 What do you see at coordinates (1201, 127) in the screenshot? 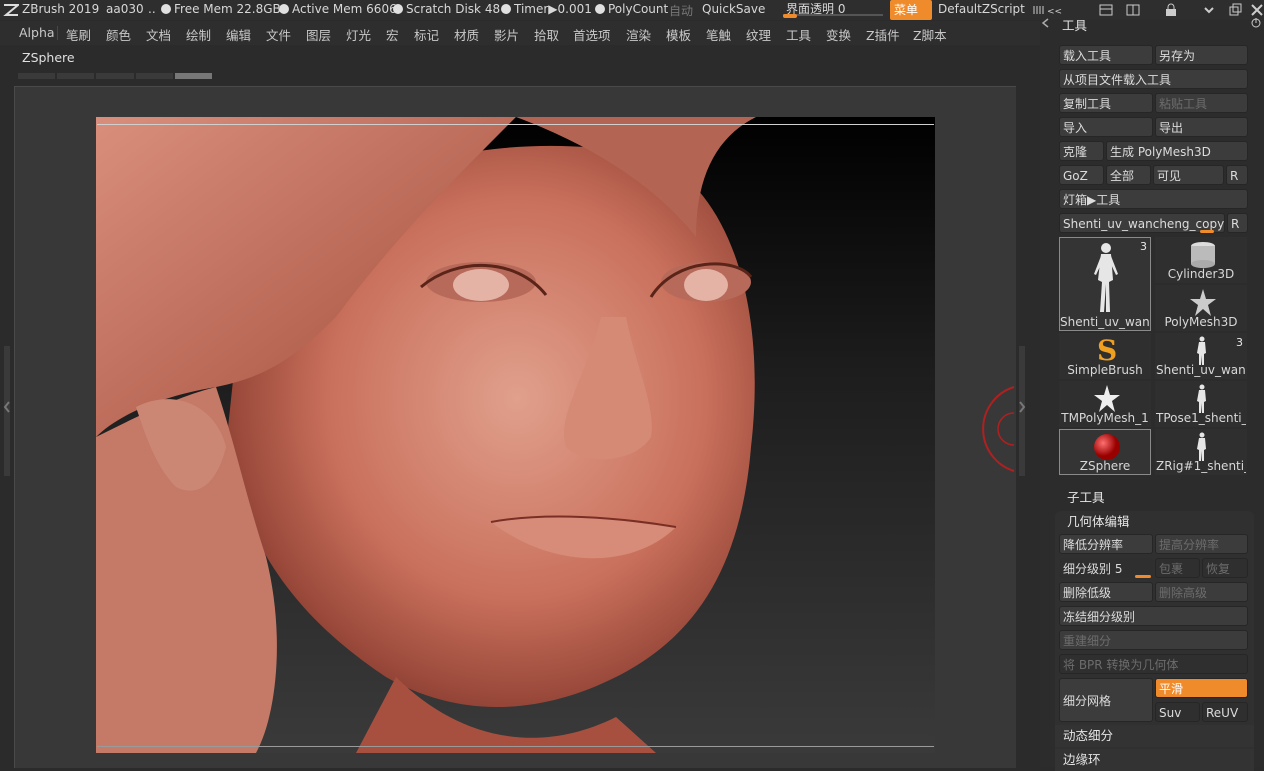
I see `export-button: 导出` at bounding box center [1201, 127].